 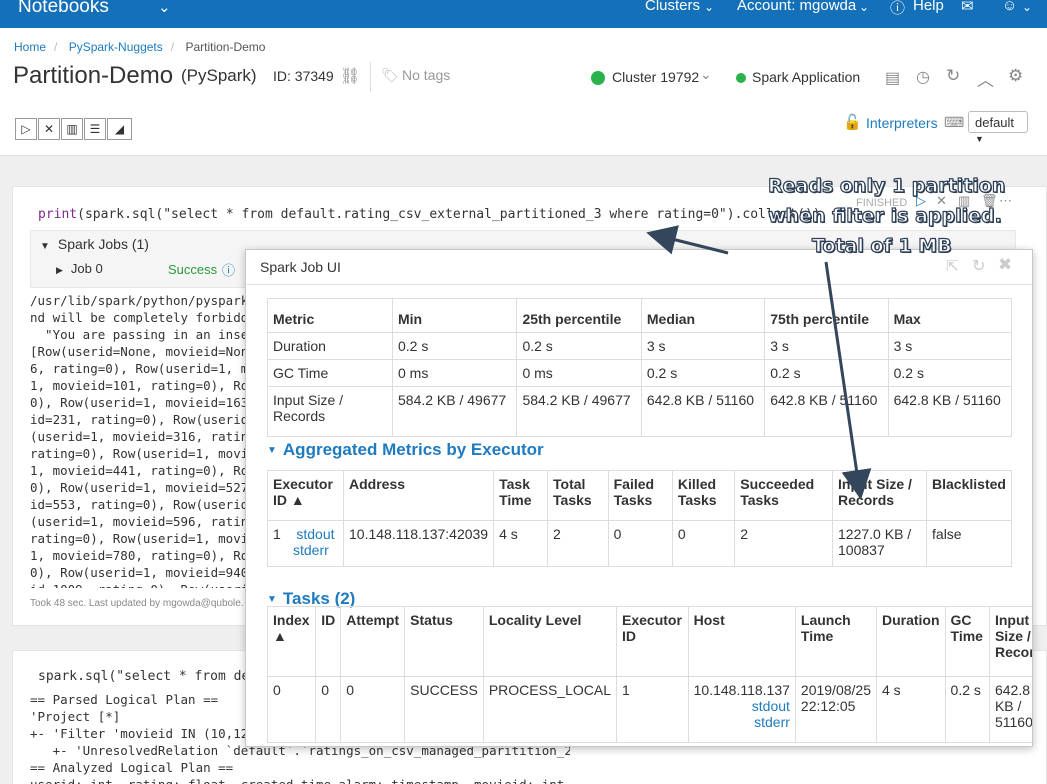 I want to click on arrow-to-input-size, so click(x=848, y=380).